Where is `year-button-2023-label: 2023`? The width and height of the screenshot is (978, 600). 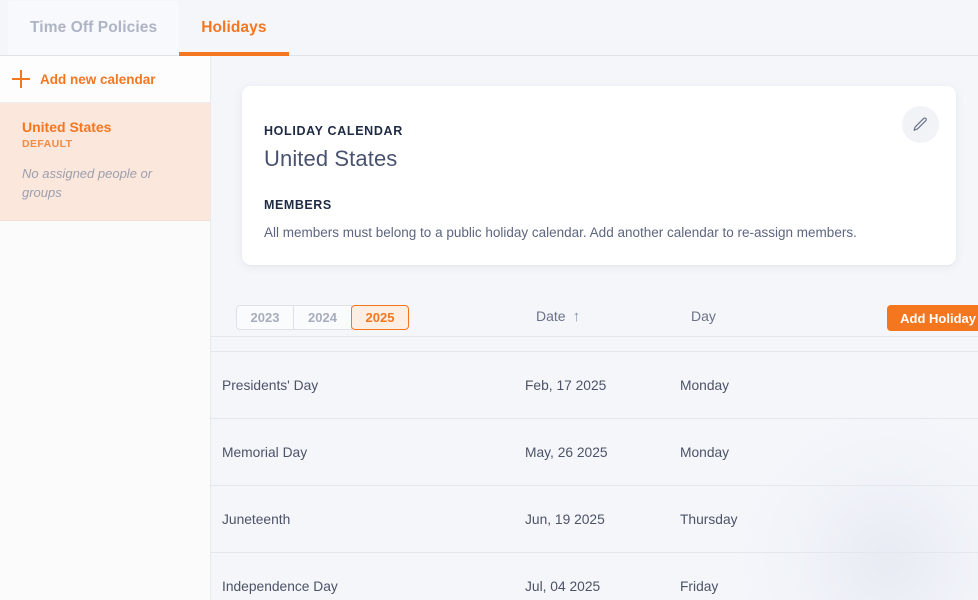 year-button-2023-label: 2023 is located at coordinates (265, 317).